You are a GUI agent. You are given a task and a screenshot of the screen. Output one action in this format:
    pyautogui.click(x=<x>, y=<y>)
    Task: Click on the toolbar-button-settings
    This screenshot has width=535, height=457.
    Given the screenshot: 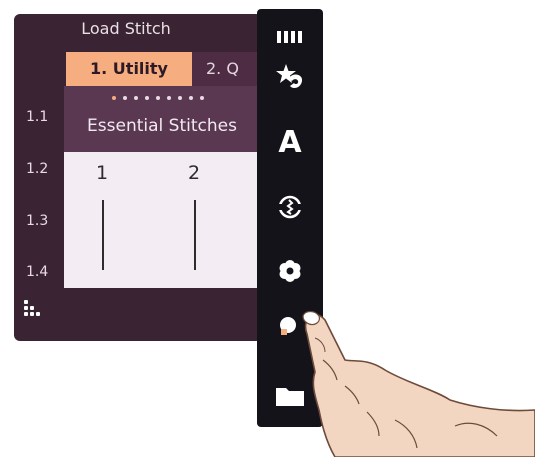 What is the action you would take?
    pyautogui.click(x=290, y=271)
    